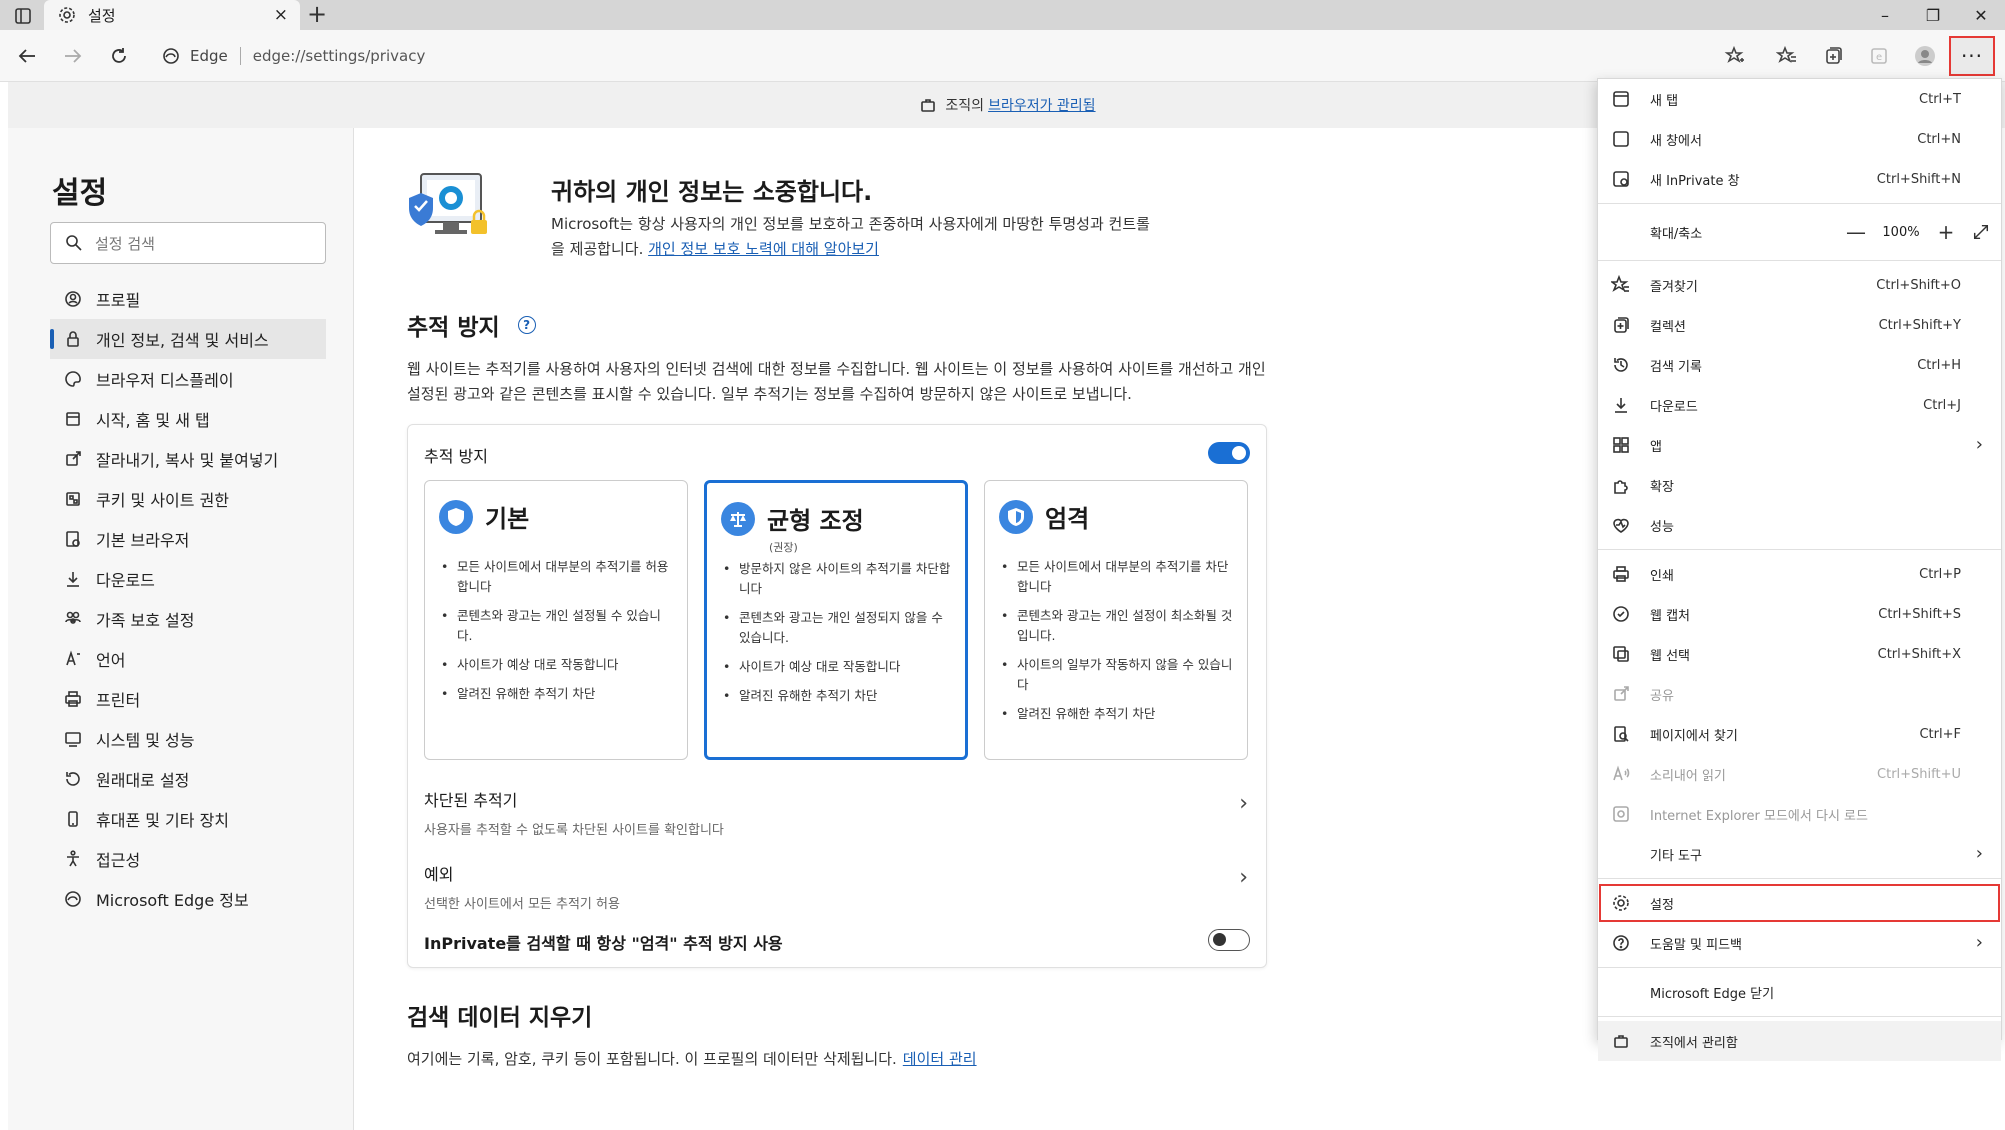 The height and width of the screenshot is (1130, 2005). I want to click on minimize-button: –, so click(1885, 15).